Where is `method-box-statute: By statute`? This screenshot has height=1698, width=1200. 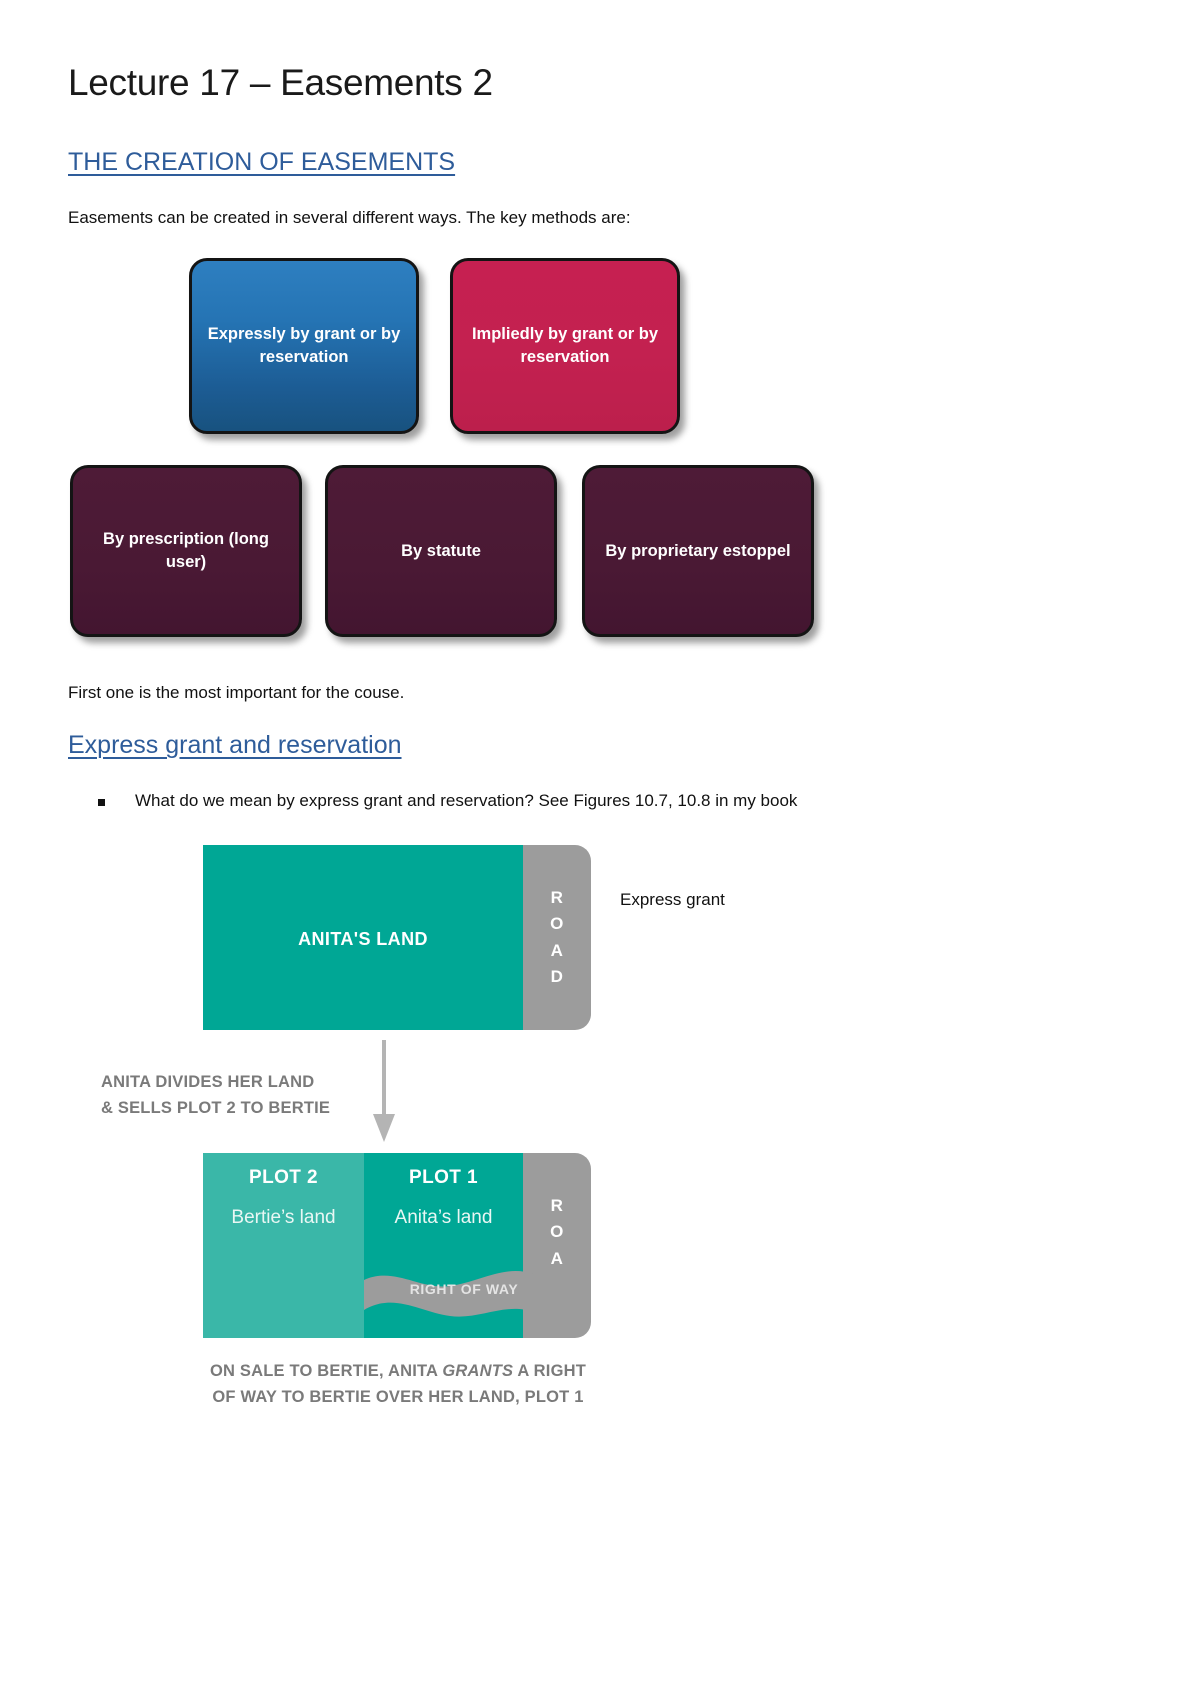 method-box-statute: By statute is located at coordinates (441, 551).